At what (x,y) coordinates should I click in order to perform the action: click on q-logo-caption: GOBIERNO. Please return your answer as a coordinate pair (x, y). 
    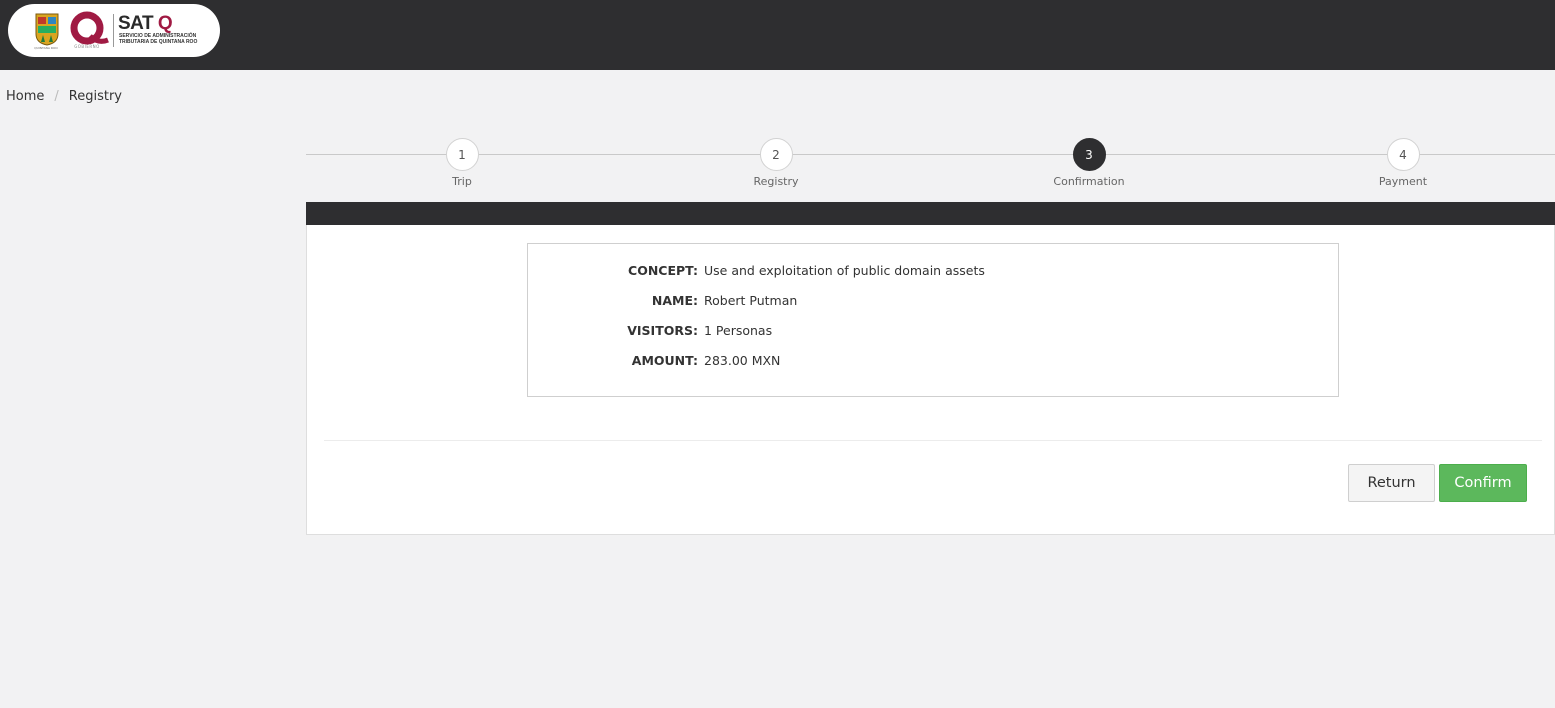
    Looking at the image, I should click on (87, 46).